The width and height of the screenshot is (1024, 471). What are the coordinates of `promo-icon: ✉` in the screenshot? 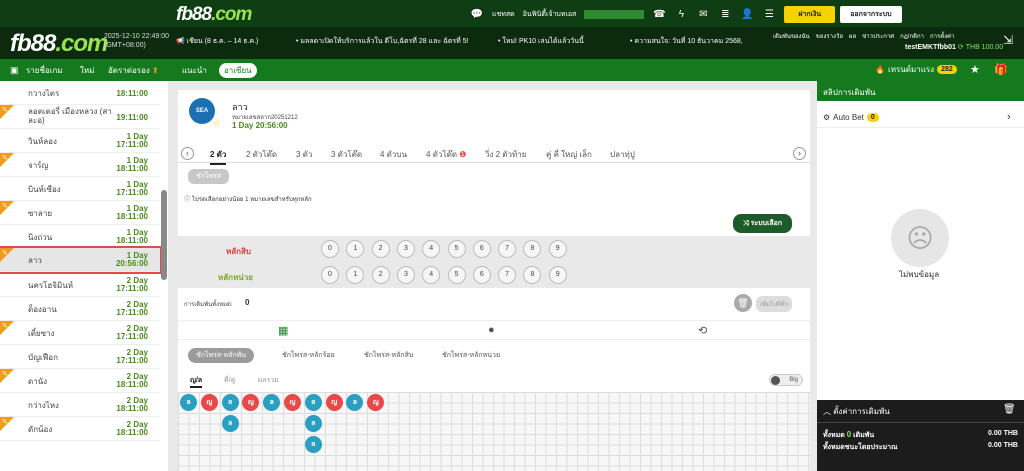 It's located at (703, 15).